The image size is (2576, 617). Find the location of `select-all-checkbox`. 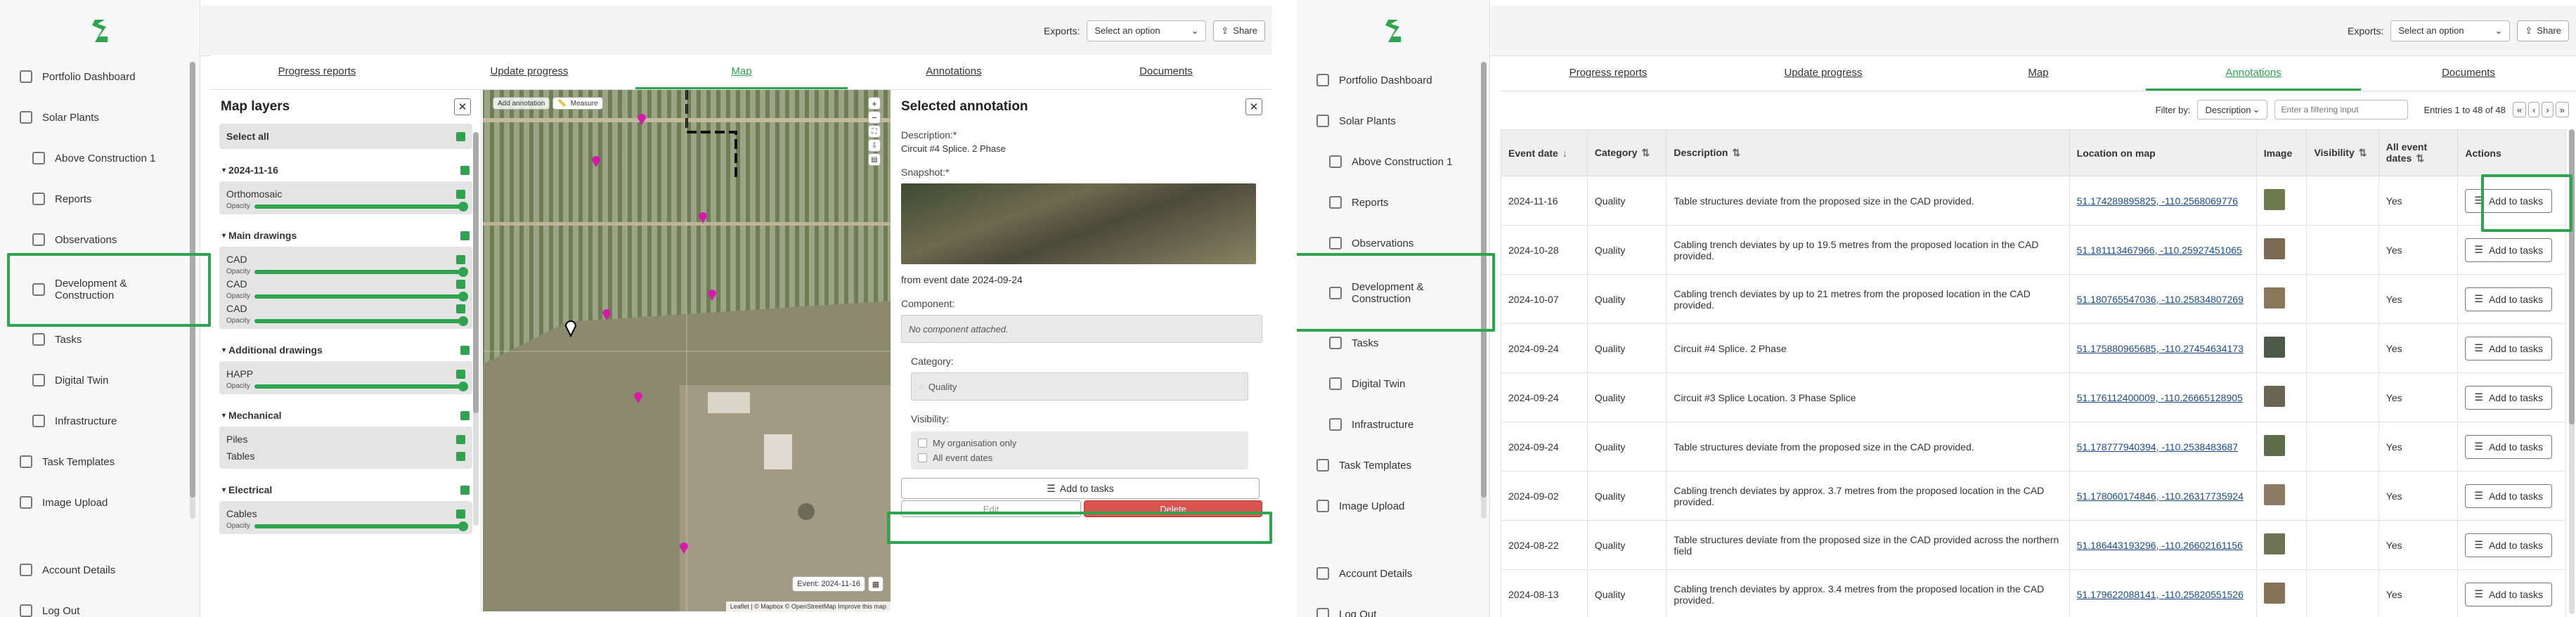

select-all-checkbox is located at coordinates (461, 136).